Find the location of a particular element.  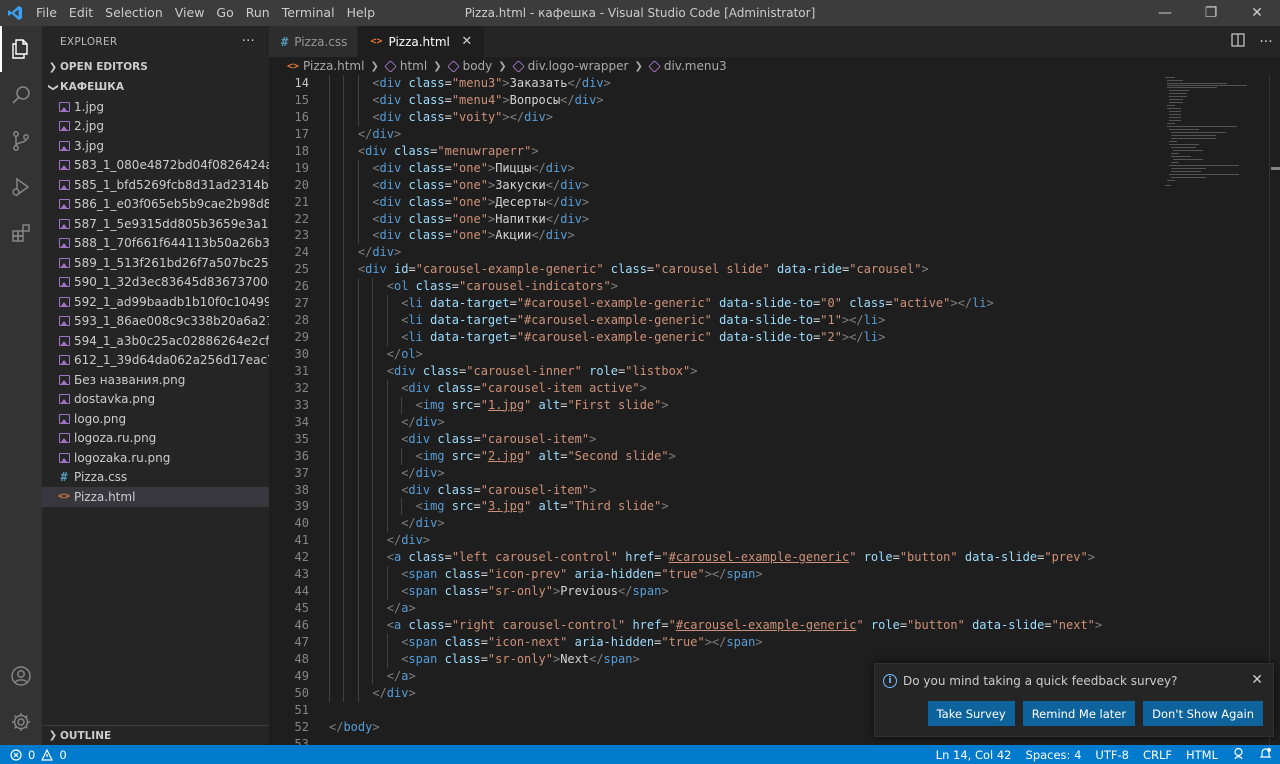

cursor-position: Ln 14, Col 42 is located at coordinates (974, 755).